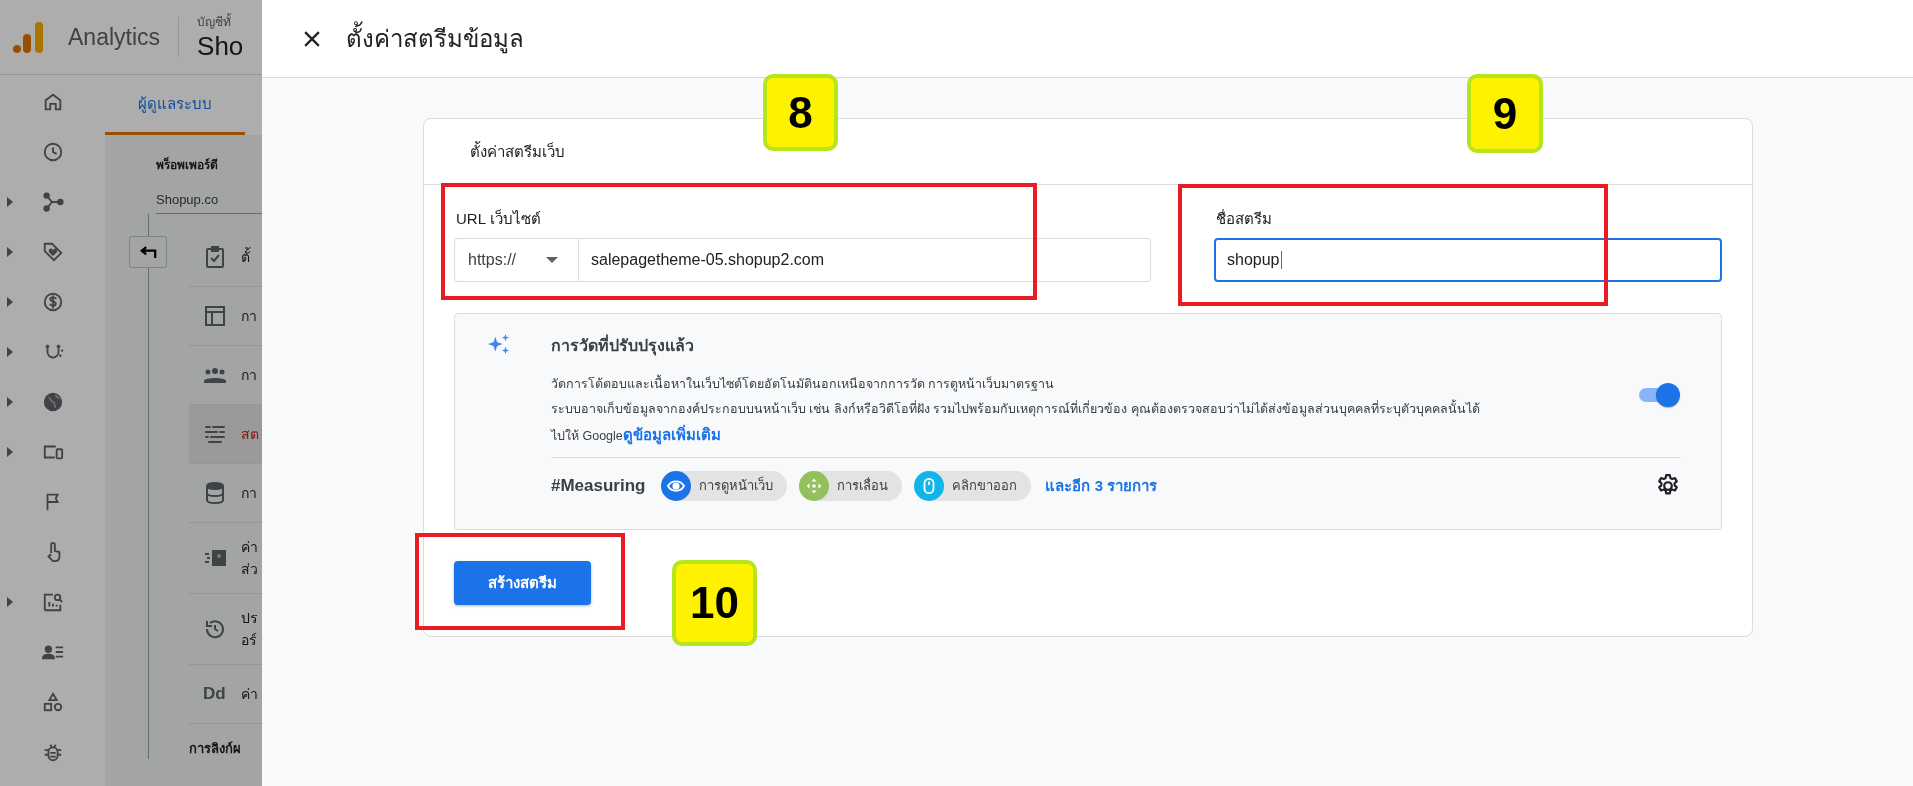 Image resolution: width=1913 pixels, height=786 pixels. Describe the element at coordinates (114, 37) in the screenshot. I see `app-name: Analytics` at that location.